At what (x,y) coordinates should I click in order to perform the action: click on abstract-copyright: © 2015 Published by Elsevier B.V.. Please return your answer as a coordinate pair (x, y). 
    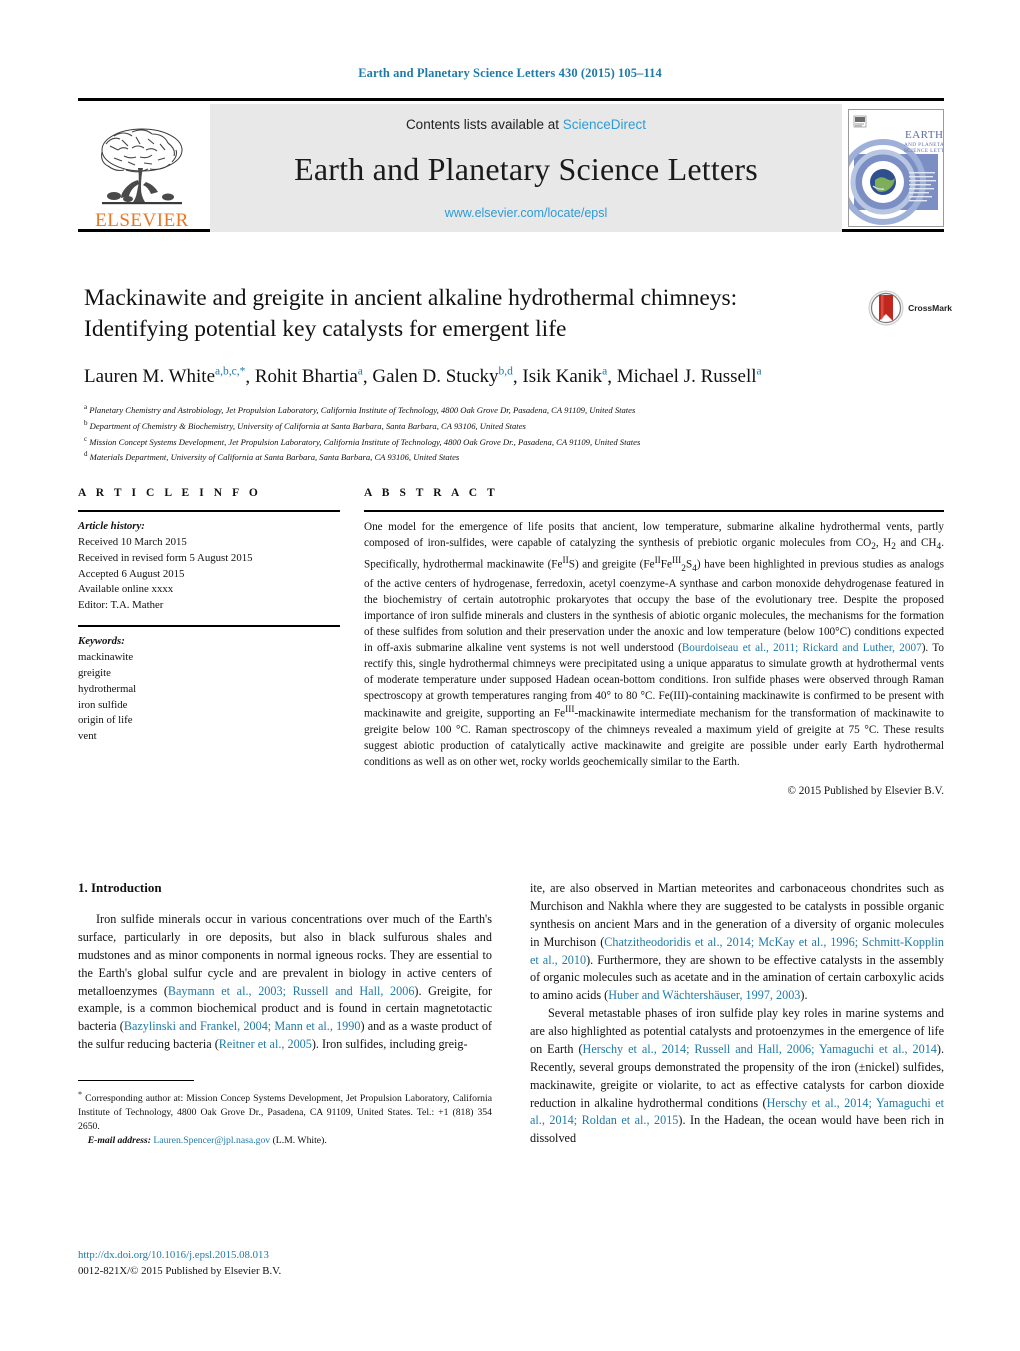
    Looking at the image, I should click on (865, 790).